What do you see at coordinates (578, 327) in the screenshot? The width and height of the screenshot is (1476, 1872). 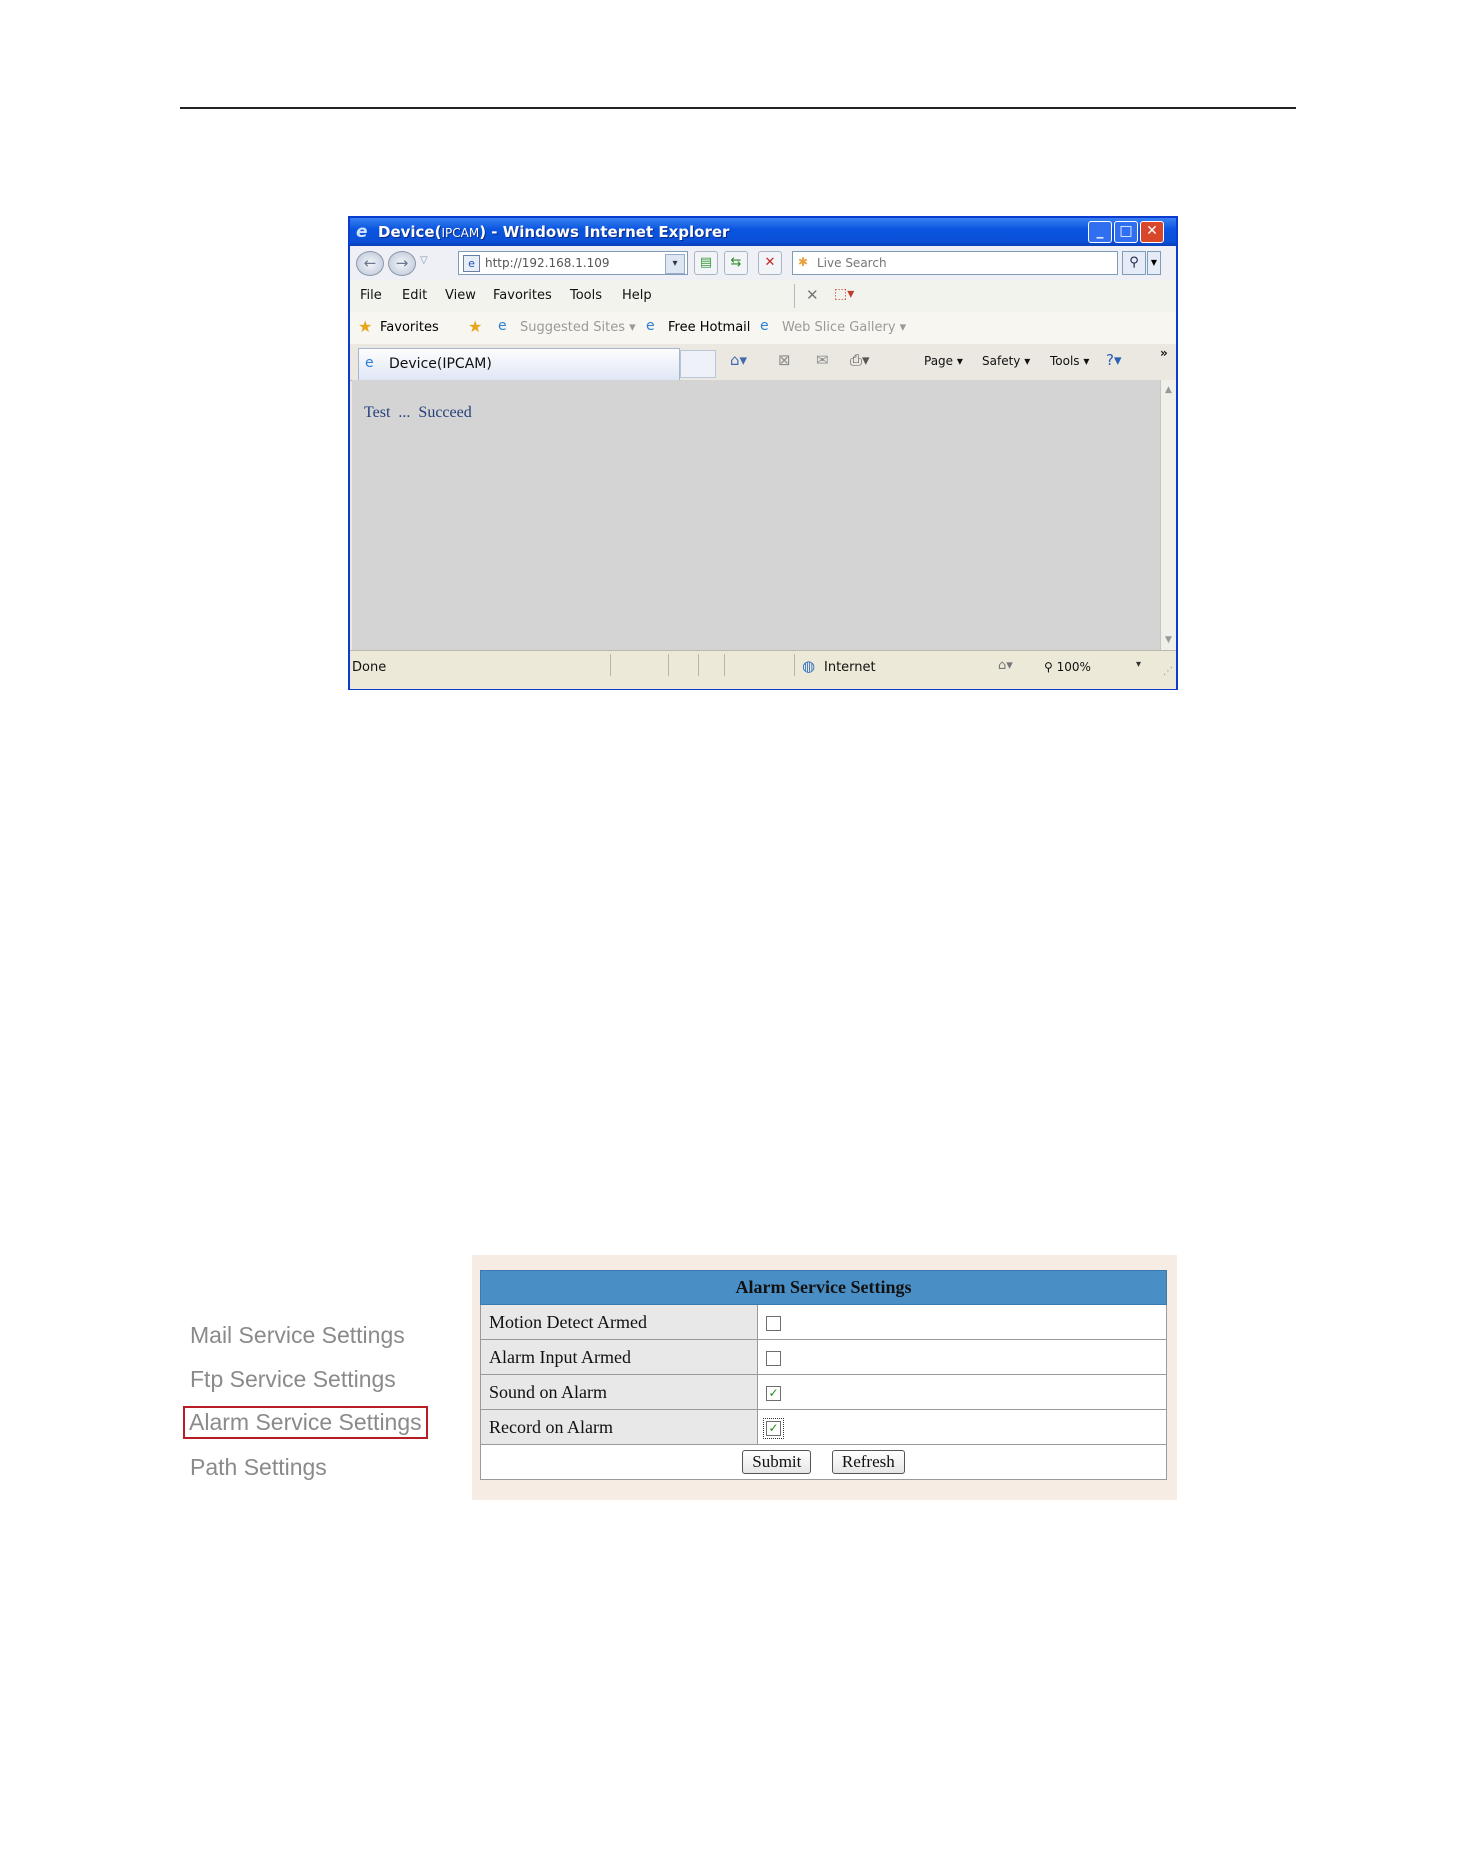 I see `suggested-sites-link: Suggested Sites ▾` at bounding box center [578, 327].